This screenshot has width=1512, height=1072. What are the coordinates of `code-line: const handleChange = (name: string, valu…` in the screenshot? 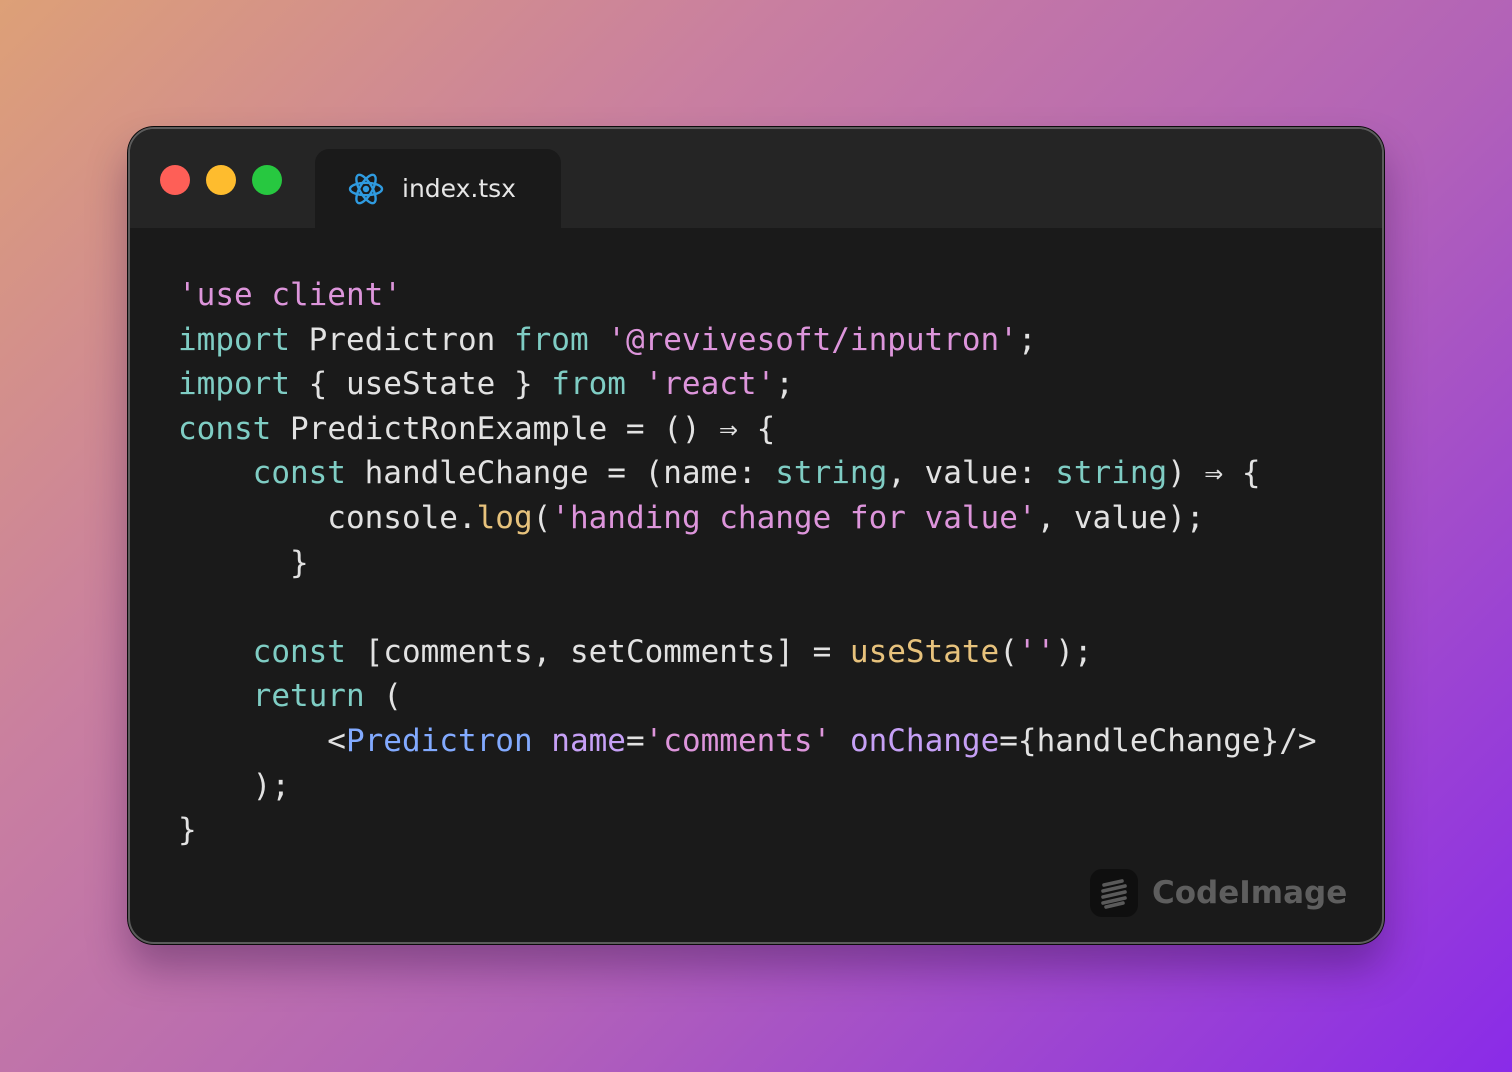 It's located at (747, 473).